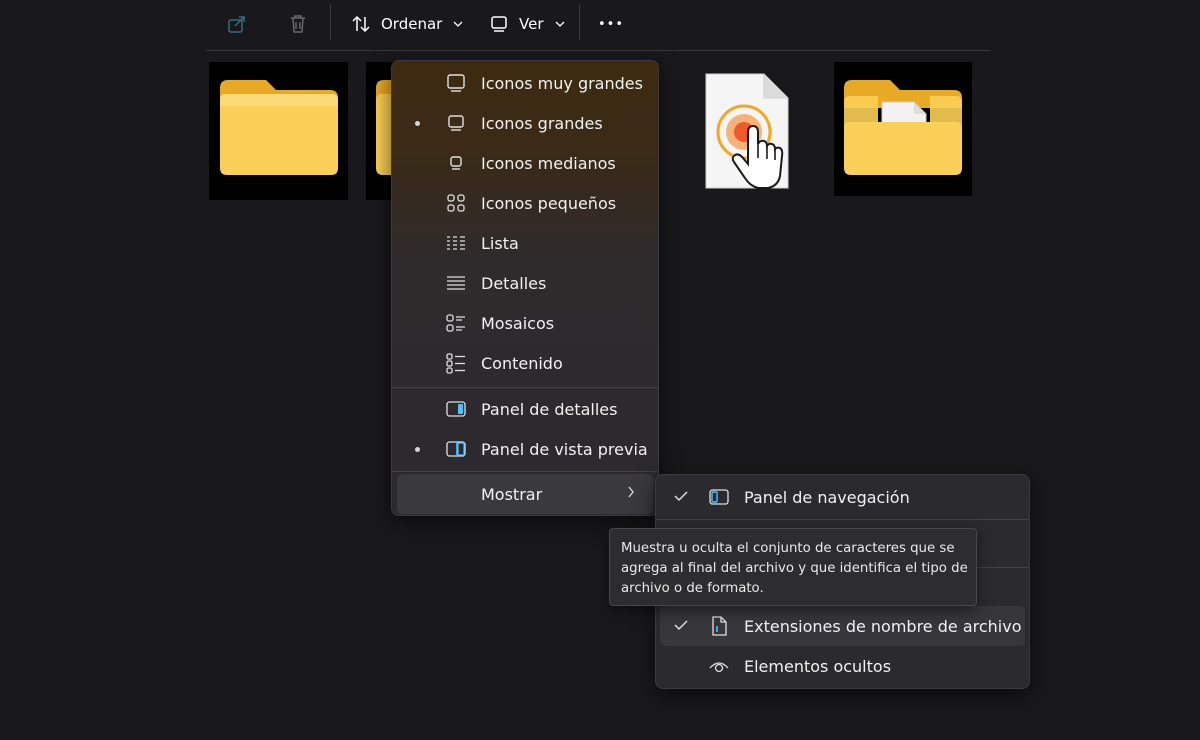 Image resolution: width=1200 pixels, height=740 pixels. I want to click on menu-item-large-icons: Iconos grandes, so click(525, 123).